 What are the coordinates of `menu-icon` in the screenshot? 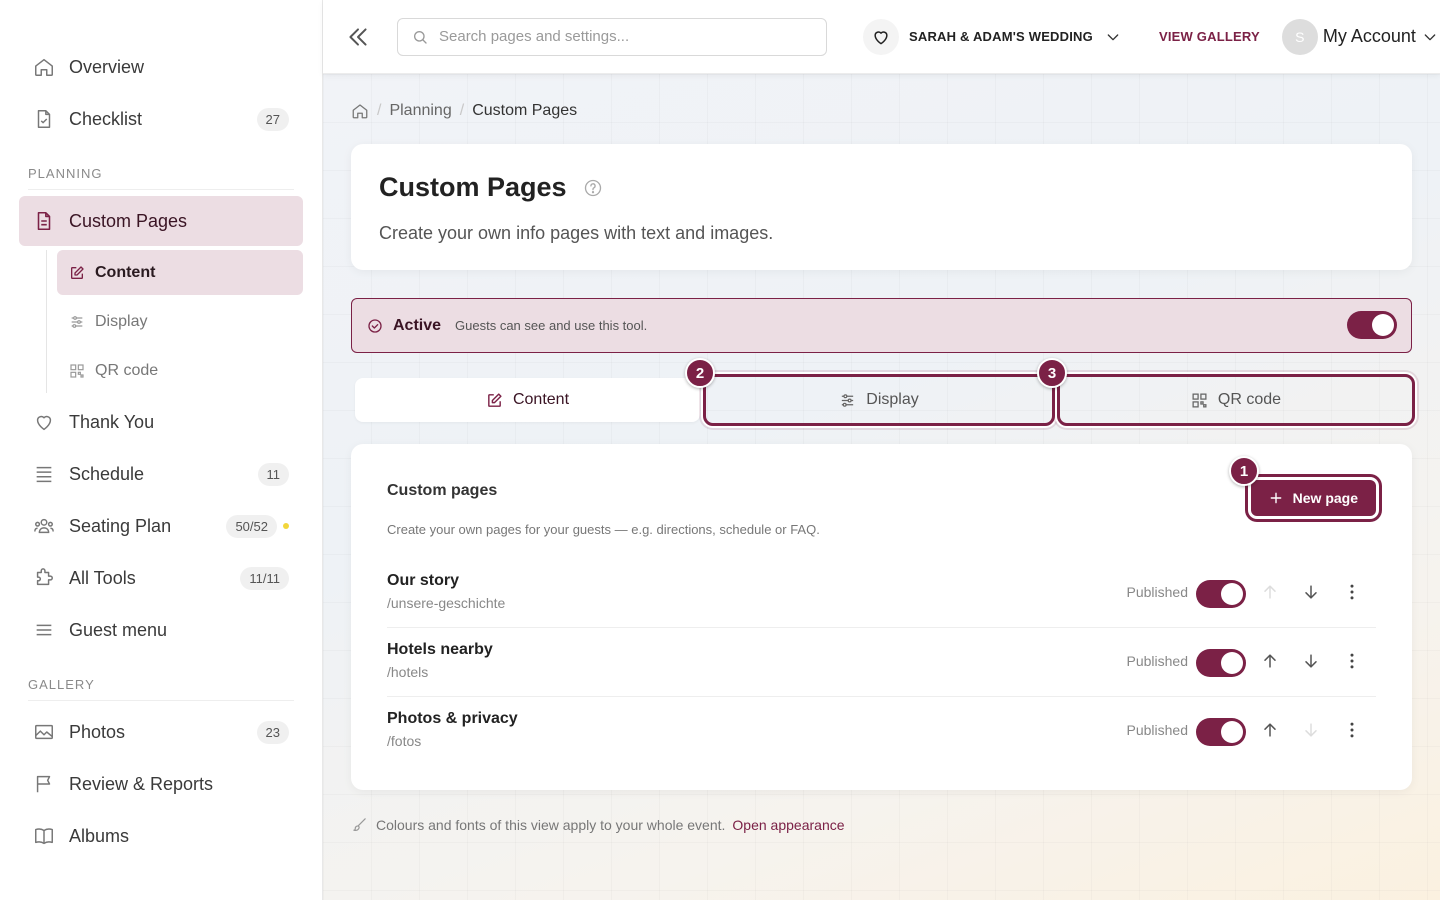 It's located at (44, 630).